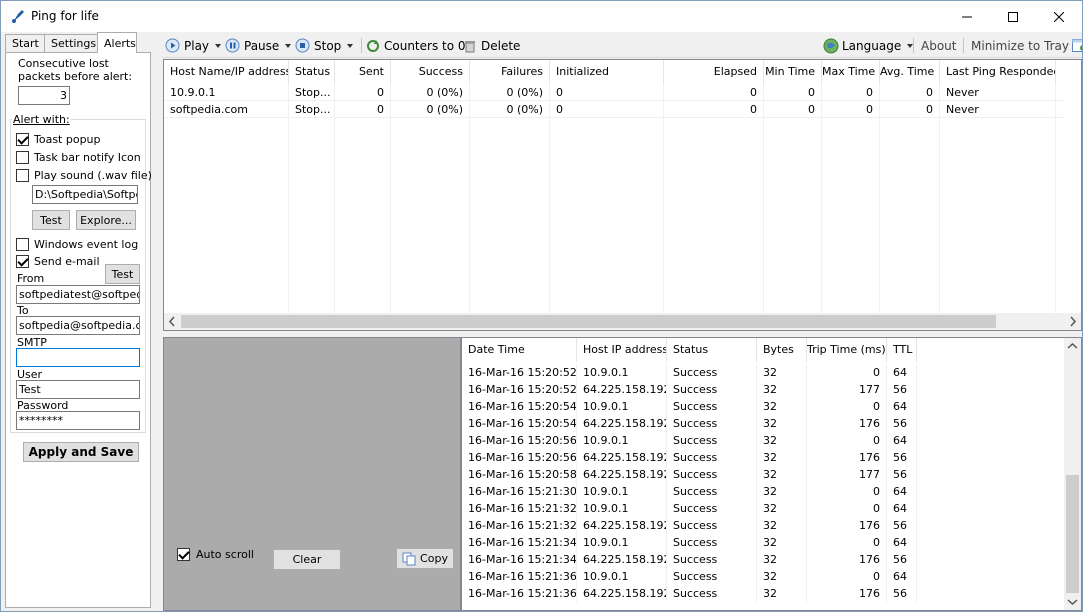  Describe the element at coordinates (902, 474) in the screenshot. I see `log-table-cell: 56` at that location.